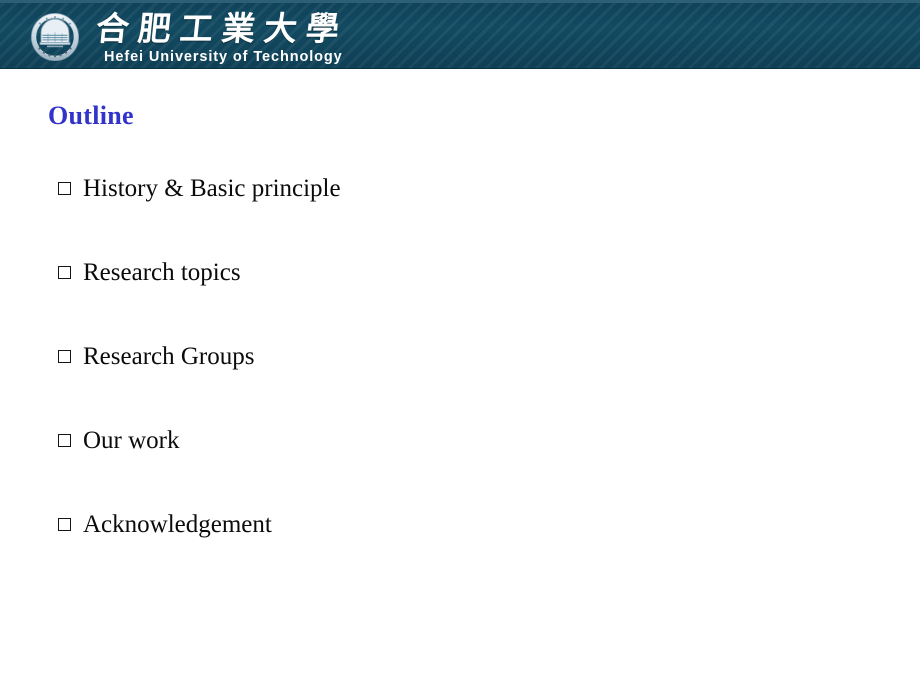 The height and width of the screenshot is (690, 920). What do you see at coordinates (131, 440) in the screenshot?
I see `outline-item-label: Our work` at bounding box center [131, 440].